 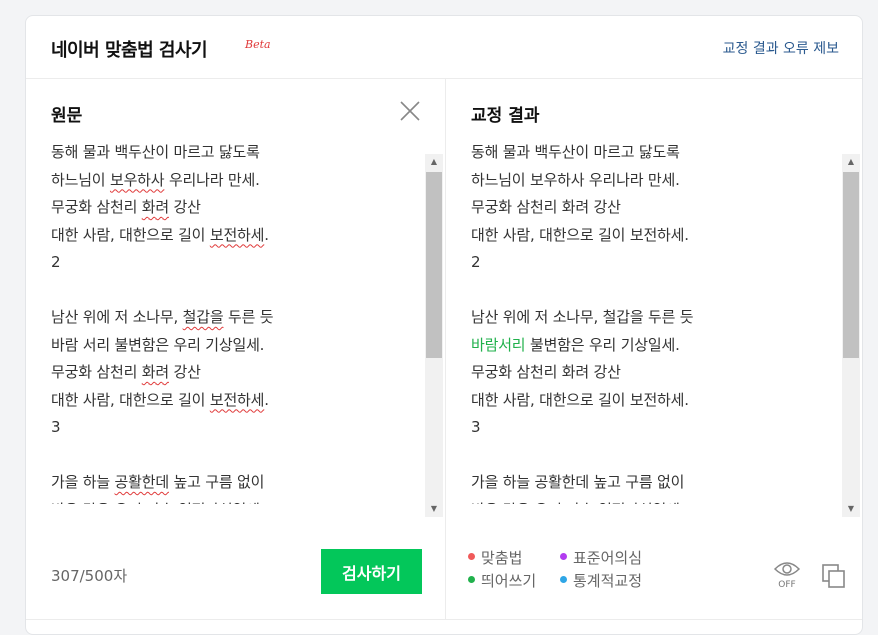 What do you see at coordinates (787, 569) in the screenshot?
I see `eye-icon` at bounding box center [787, 569].